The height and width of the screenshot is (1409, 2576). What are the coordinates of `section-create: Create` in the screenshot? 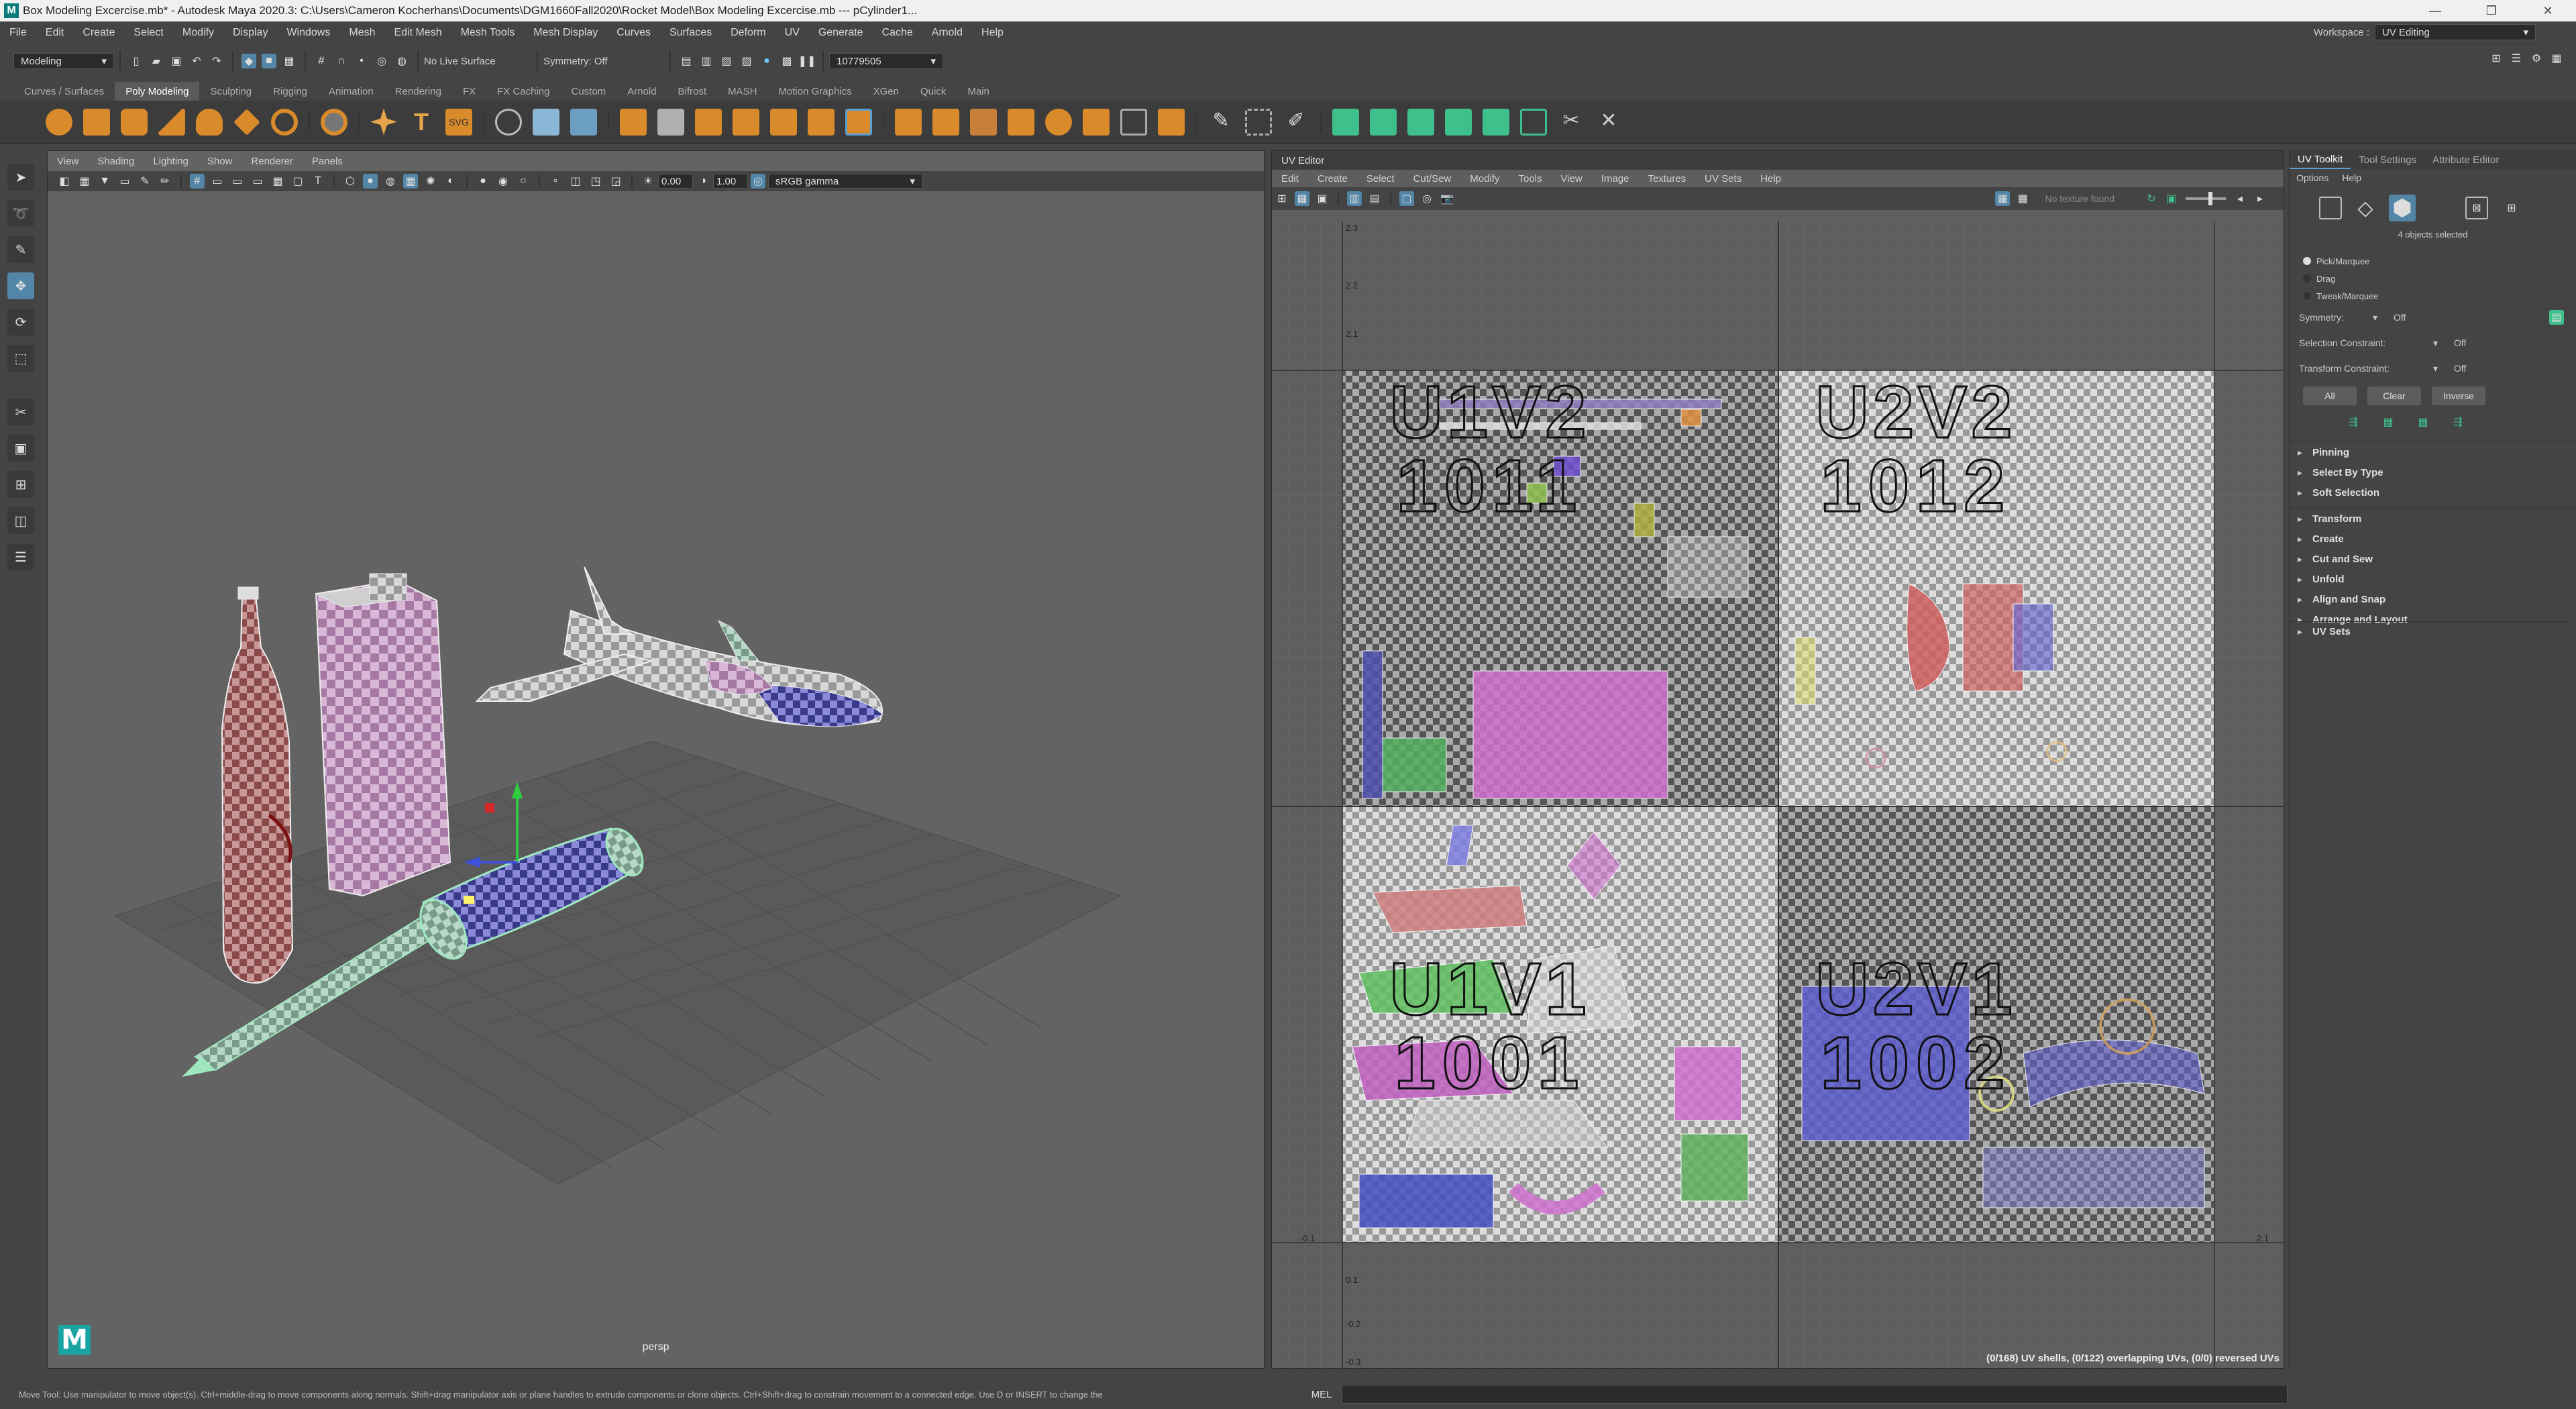 It's located at (2433, 539).